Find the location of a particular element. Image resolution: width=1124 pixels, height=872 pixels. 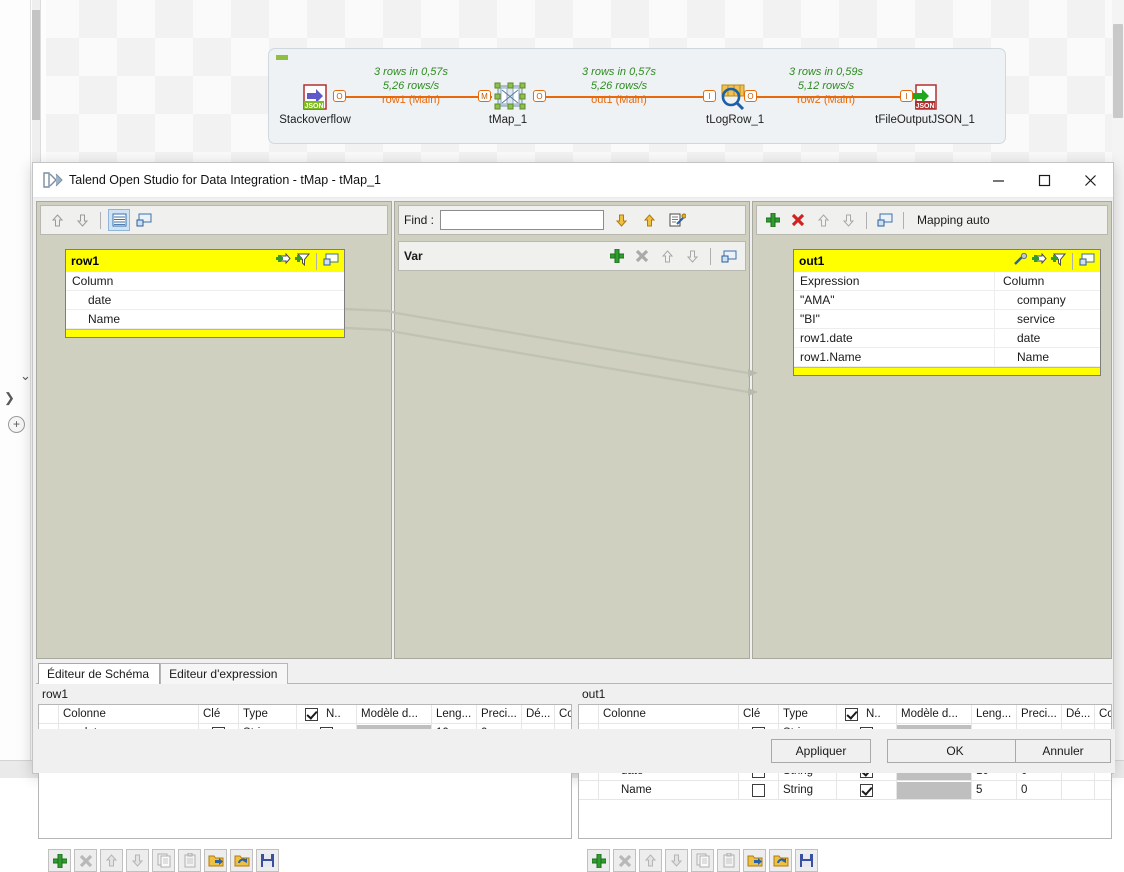

schema-right-tools is located at coordinates (702, 860).